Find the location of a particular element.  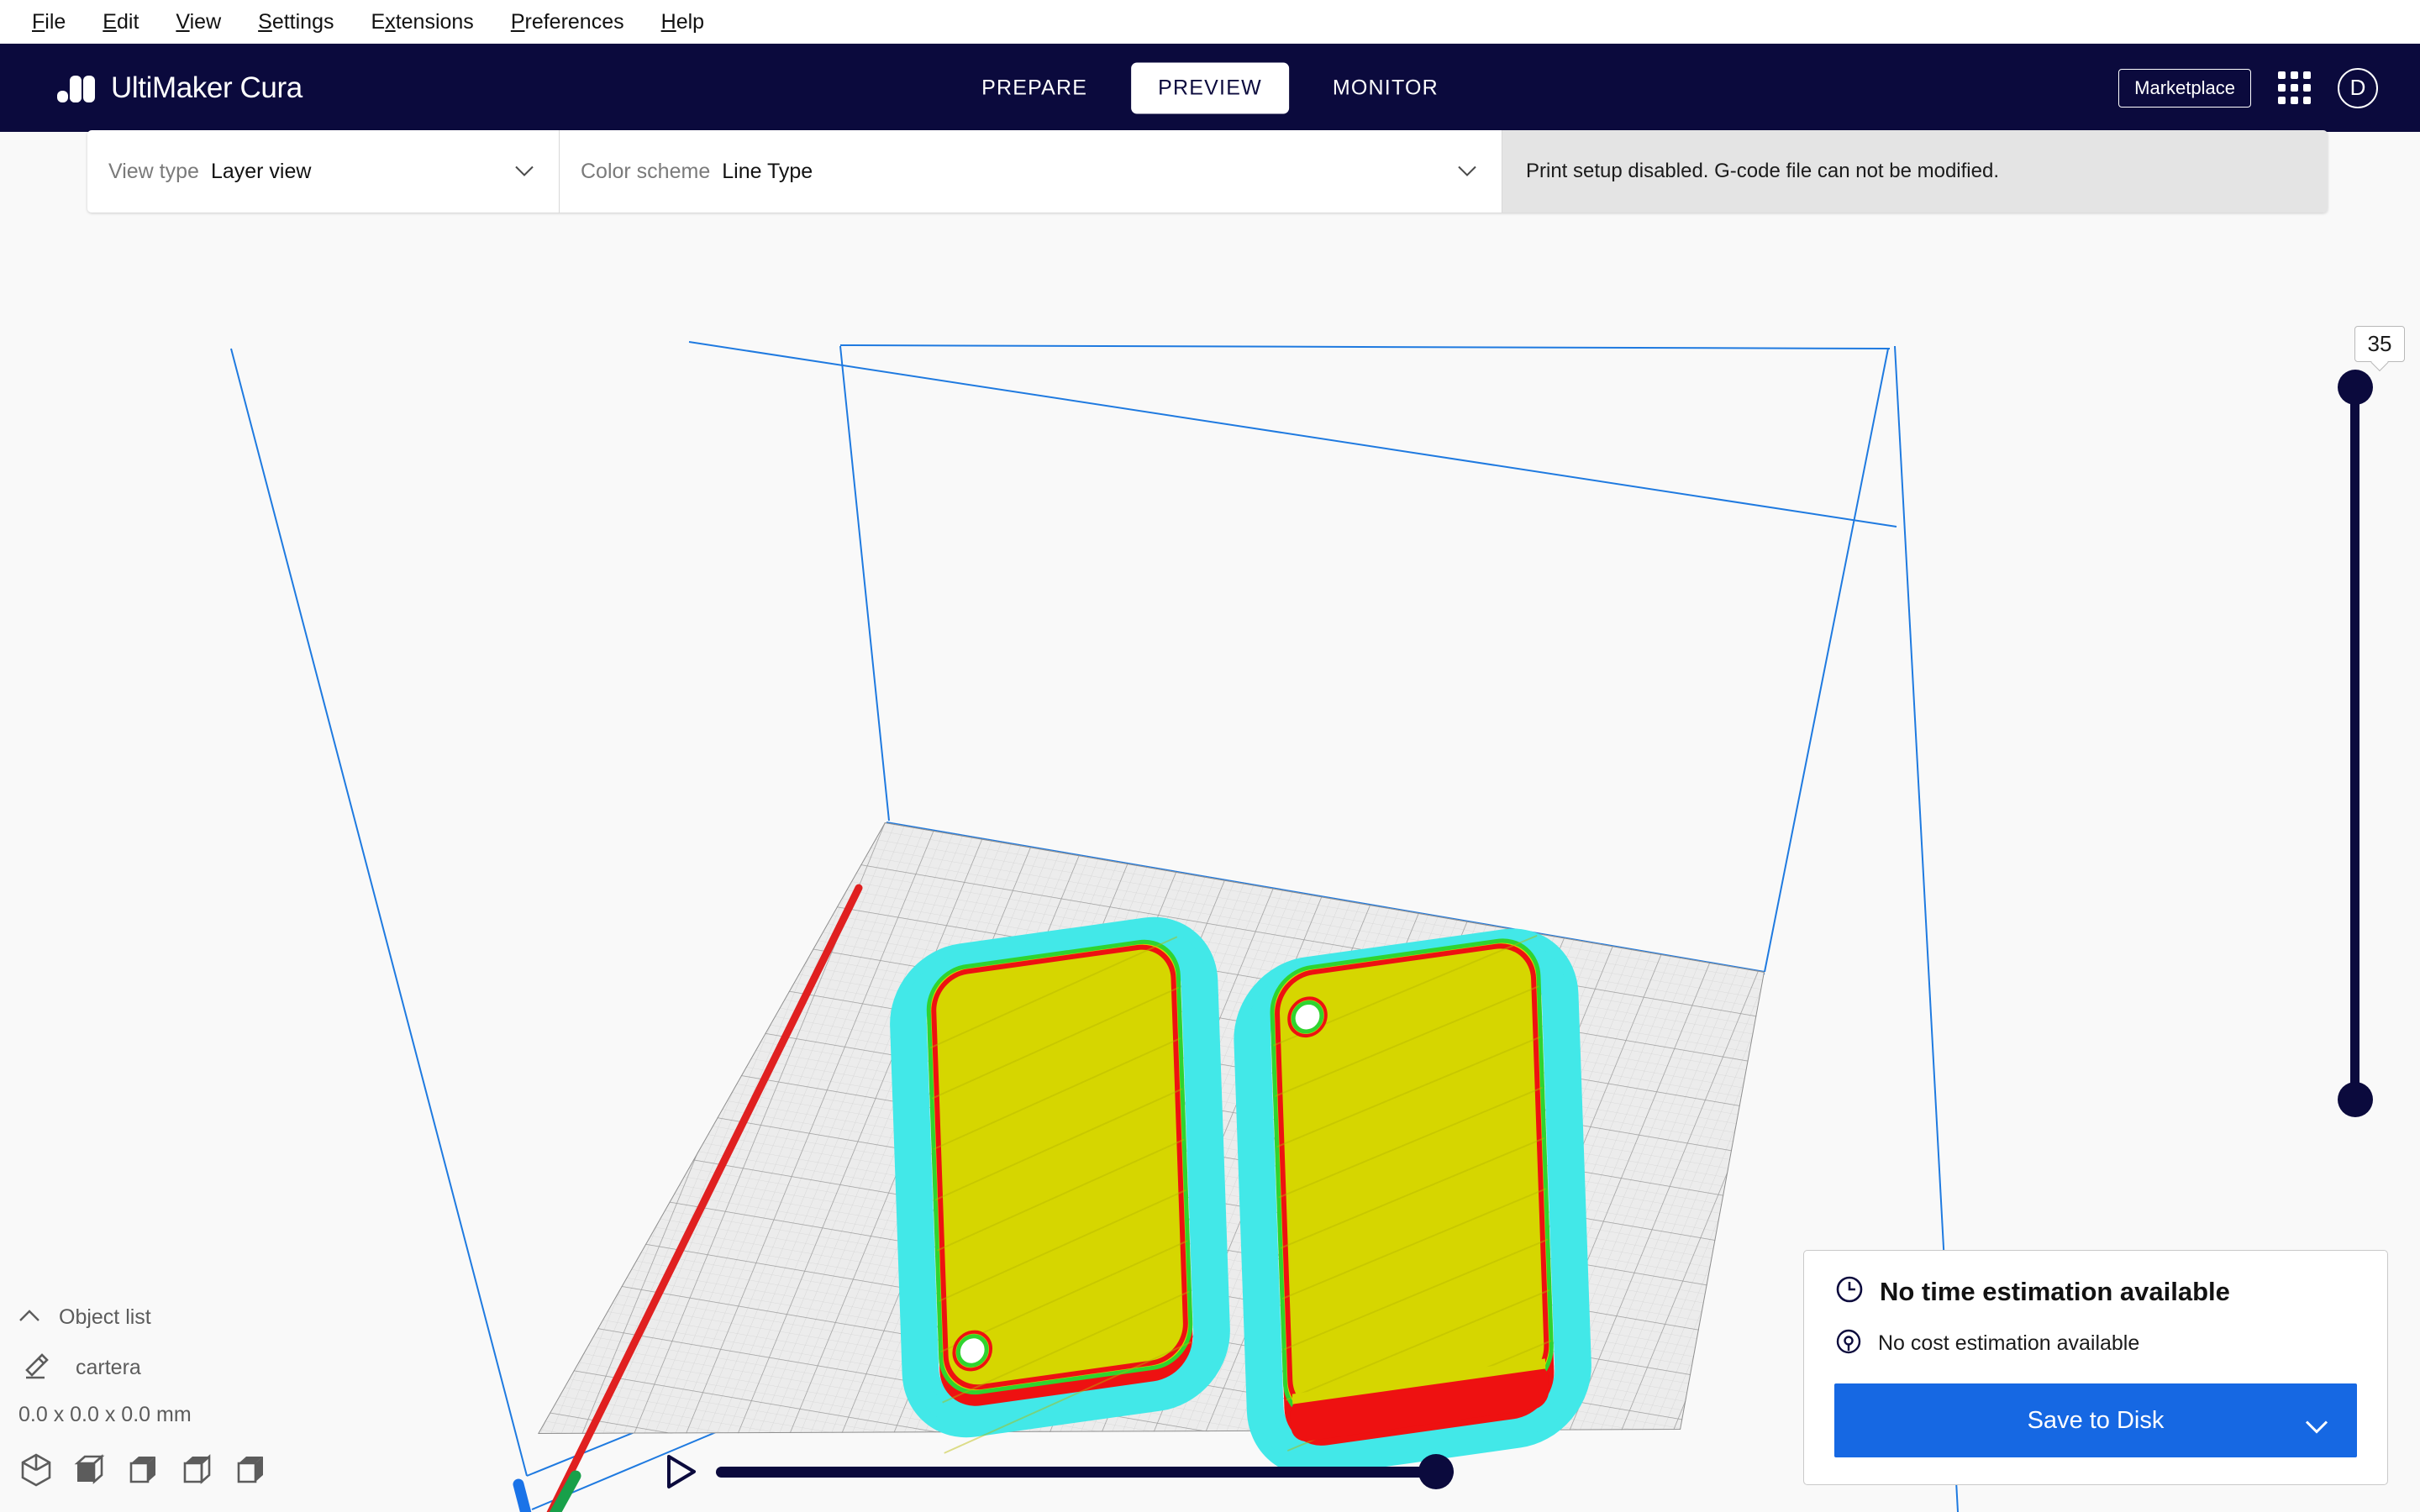

view-left-icon is located at coordinates (197, 1472).